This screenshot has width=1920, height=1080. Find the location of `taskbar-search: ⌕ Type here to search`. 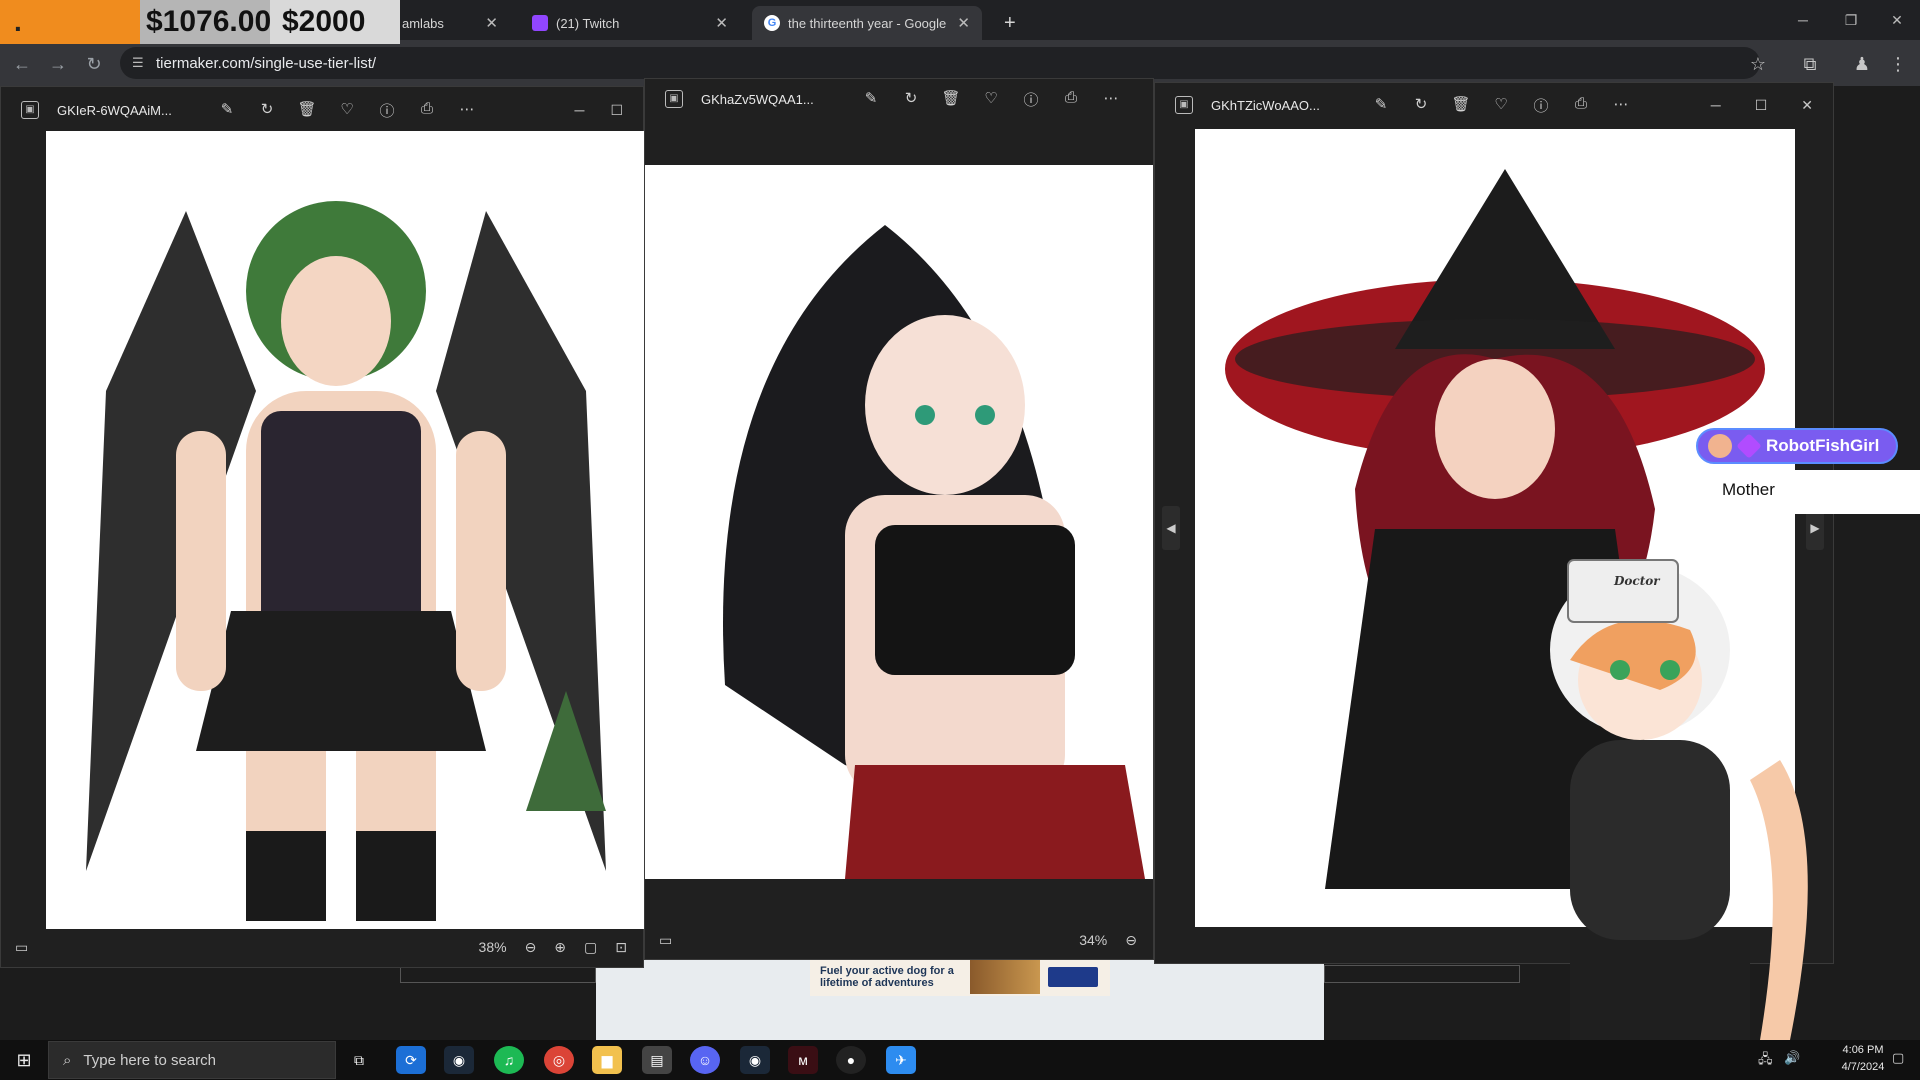

taskbar-search: ⌕ Type here to search is located at coordinates (192, 1060).